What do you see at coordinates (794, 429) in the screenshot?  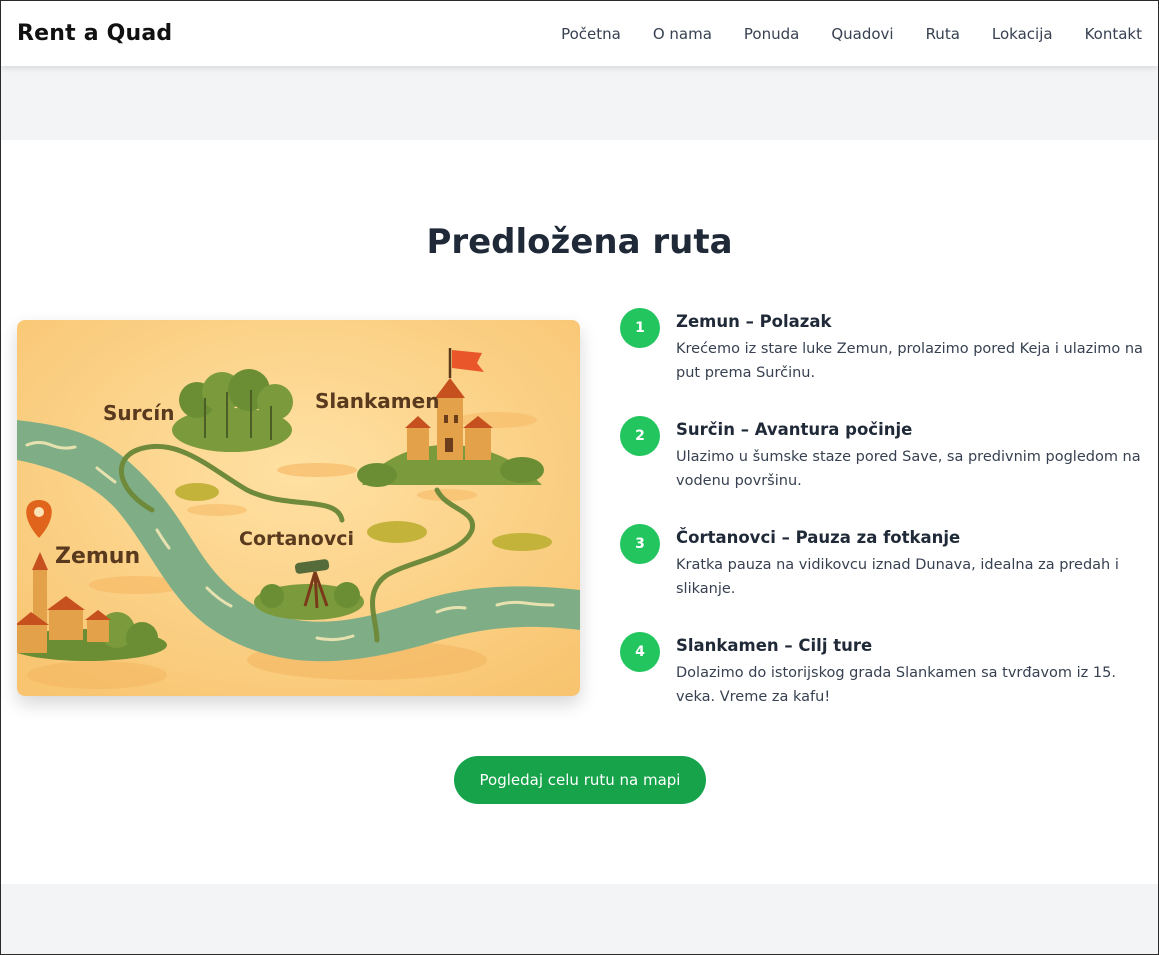 I see `step-title: Surčin – Avantura počinje` at bounding box center [794, 429].